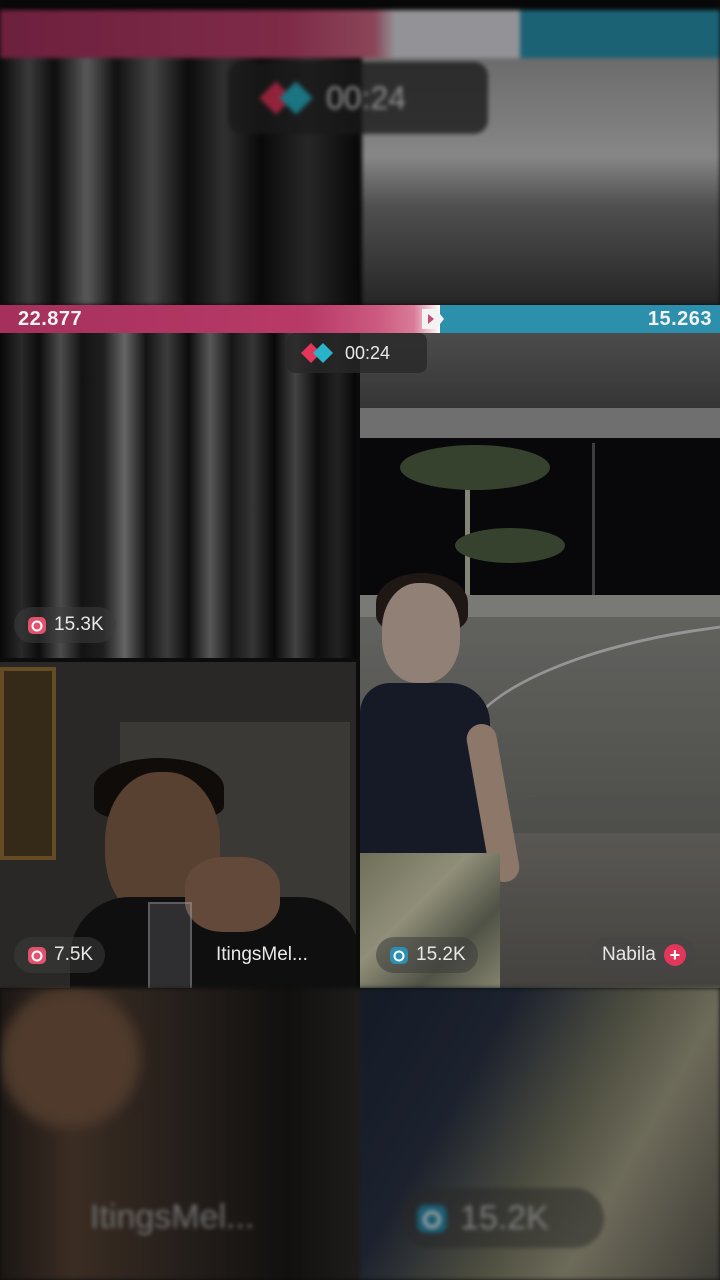 The width and height of the screenshot is (720, 1280). I want to click on timer-text: 00:24, so click(368, 352).